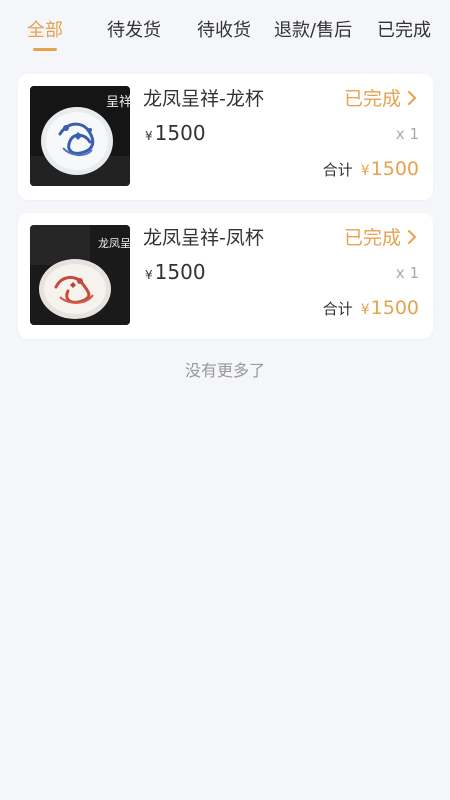 Image resolution: width=450 pixels, height=800 pixels. I want to click on order-card: 龙凤呈祥 龙凤呈祥-凤杯 已完成 ¥1500 x 1 合计 ¥ 1500, so click(225, 276).